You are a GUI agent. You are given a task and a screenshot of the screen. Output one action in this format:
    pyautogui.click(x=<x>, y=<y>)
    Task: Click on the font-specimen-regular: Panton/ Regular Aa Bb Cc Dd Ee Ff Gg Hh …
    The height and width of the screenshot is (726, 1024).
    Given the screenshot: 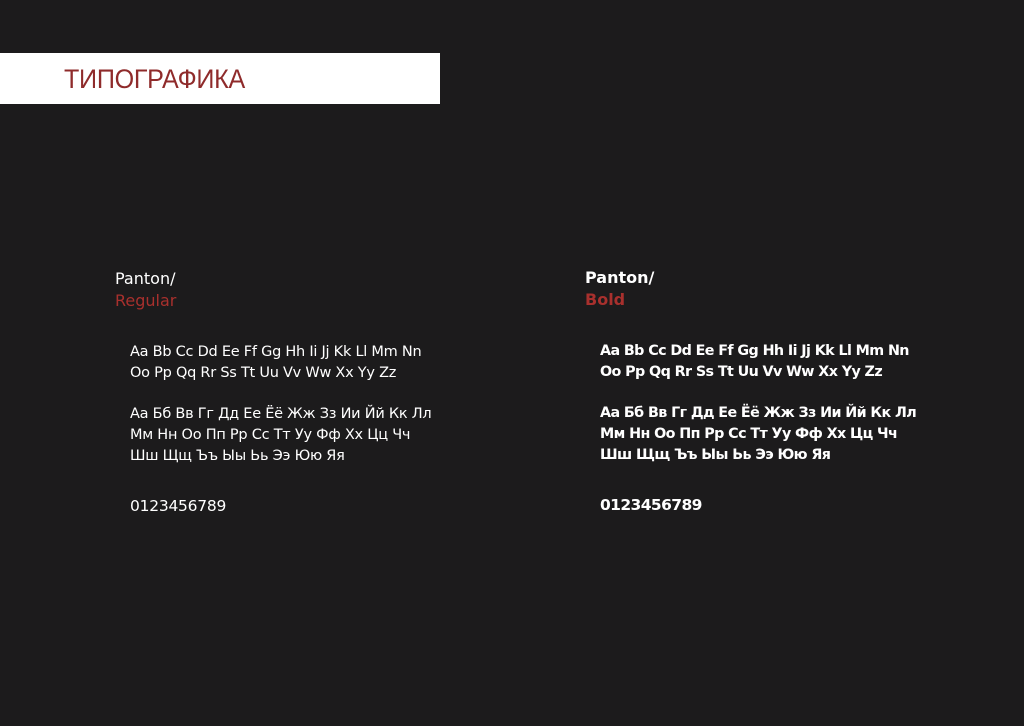 What is the action you would take?
    pyautogui.click(x=273, y=392)
    